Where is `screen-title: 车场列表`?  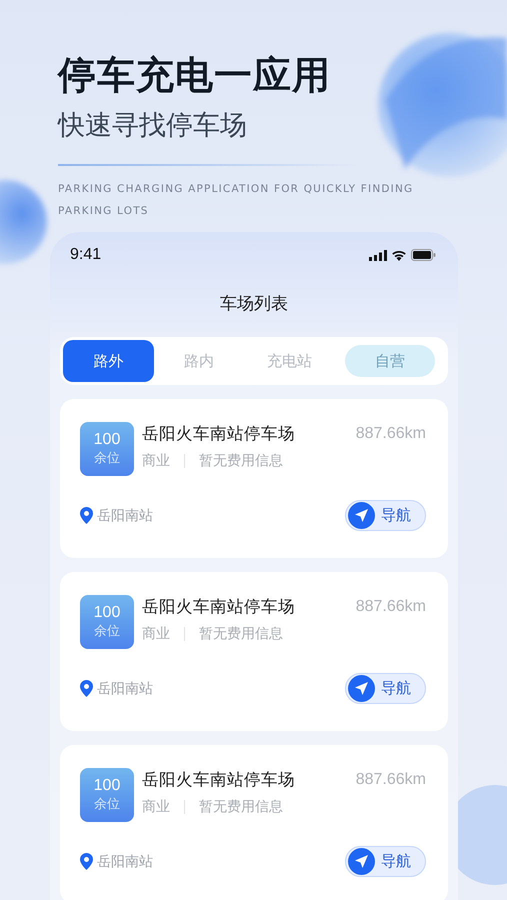 screen-title: 车场列表 is located at coordinates (254, 304).